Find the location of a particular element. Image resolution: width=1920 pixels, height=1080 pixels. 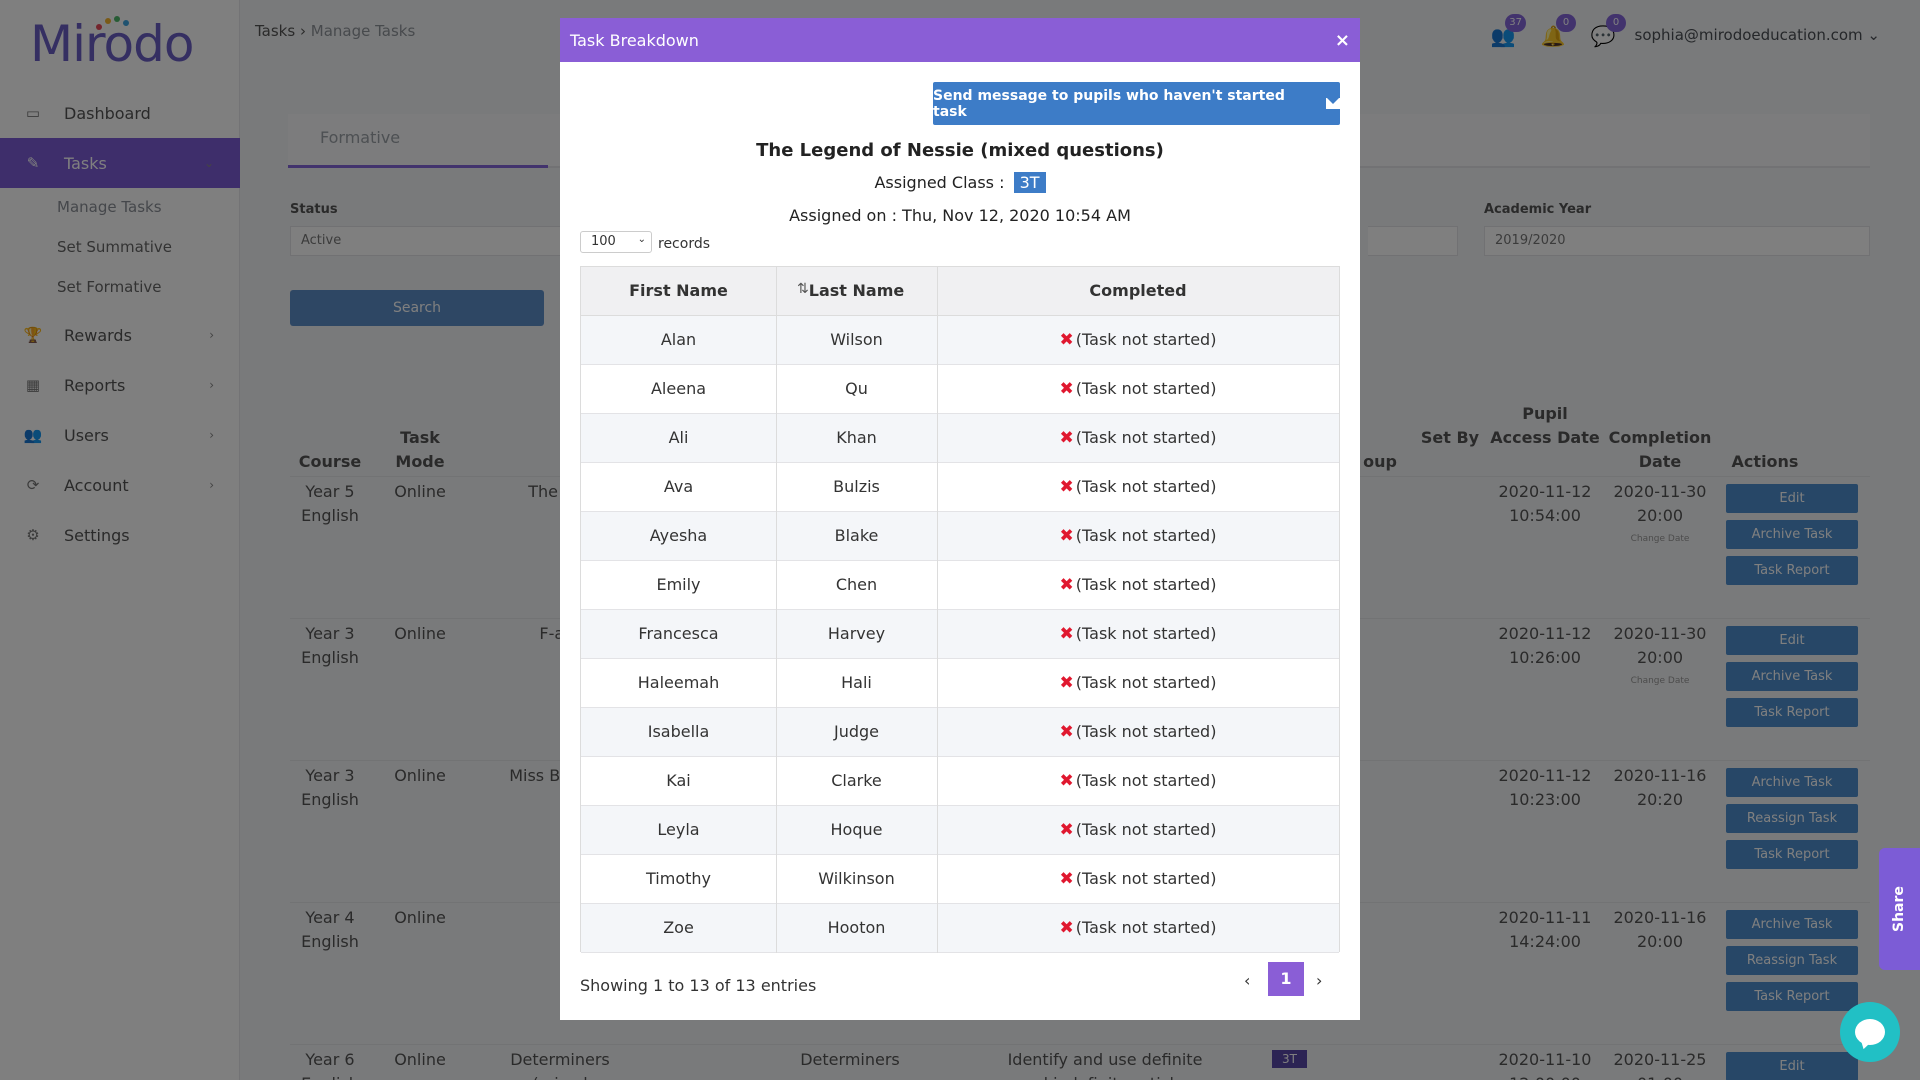

chat-launcher-button is located at coordinates (1870, 1032).